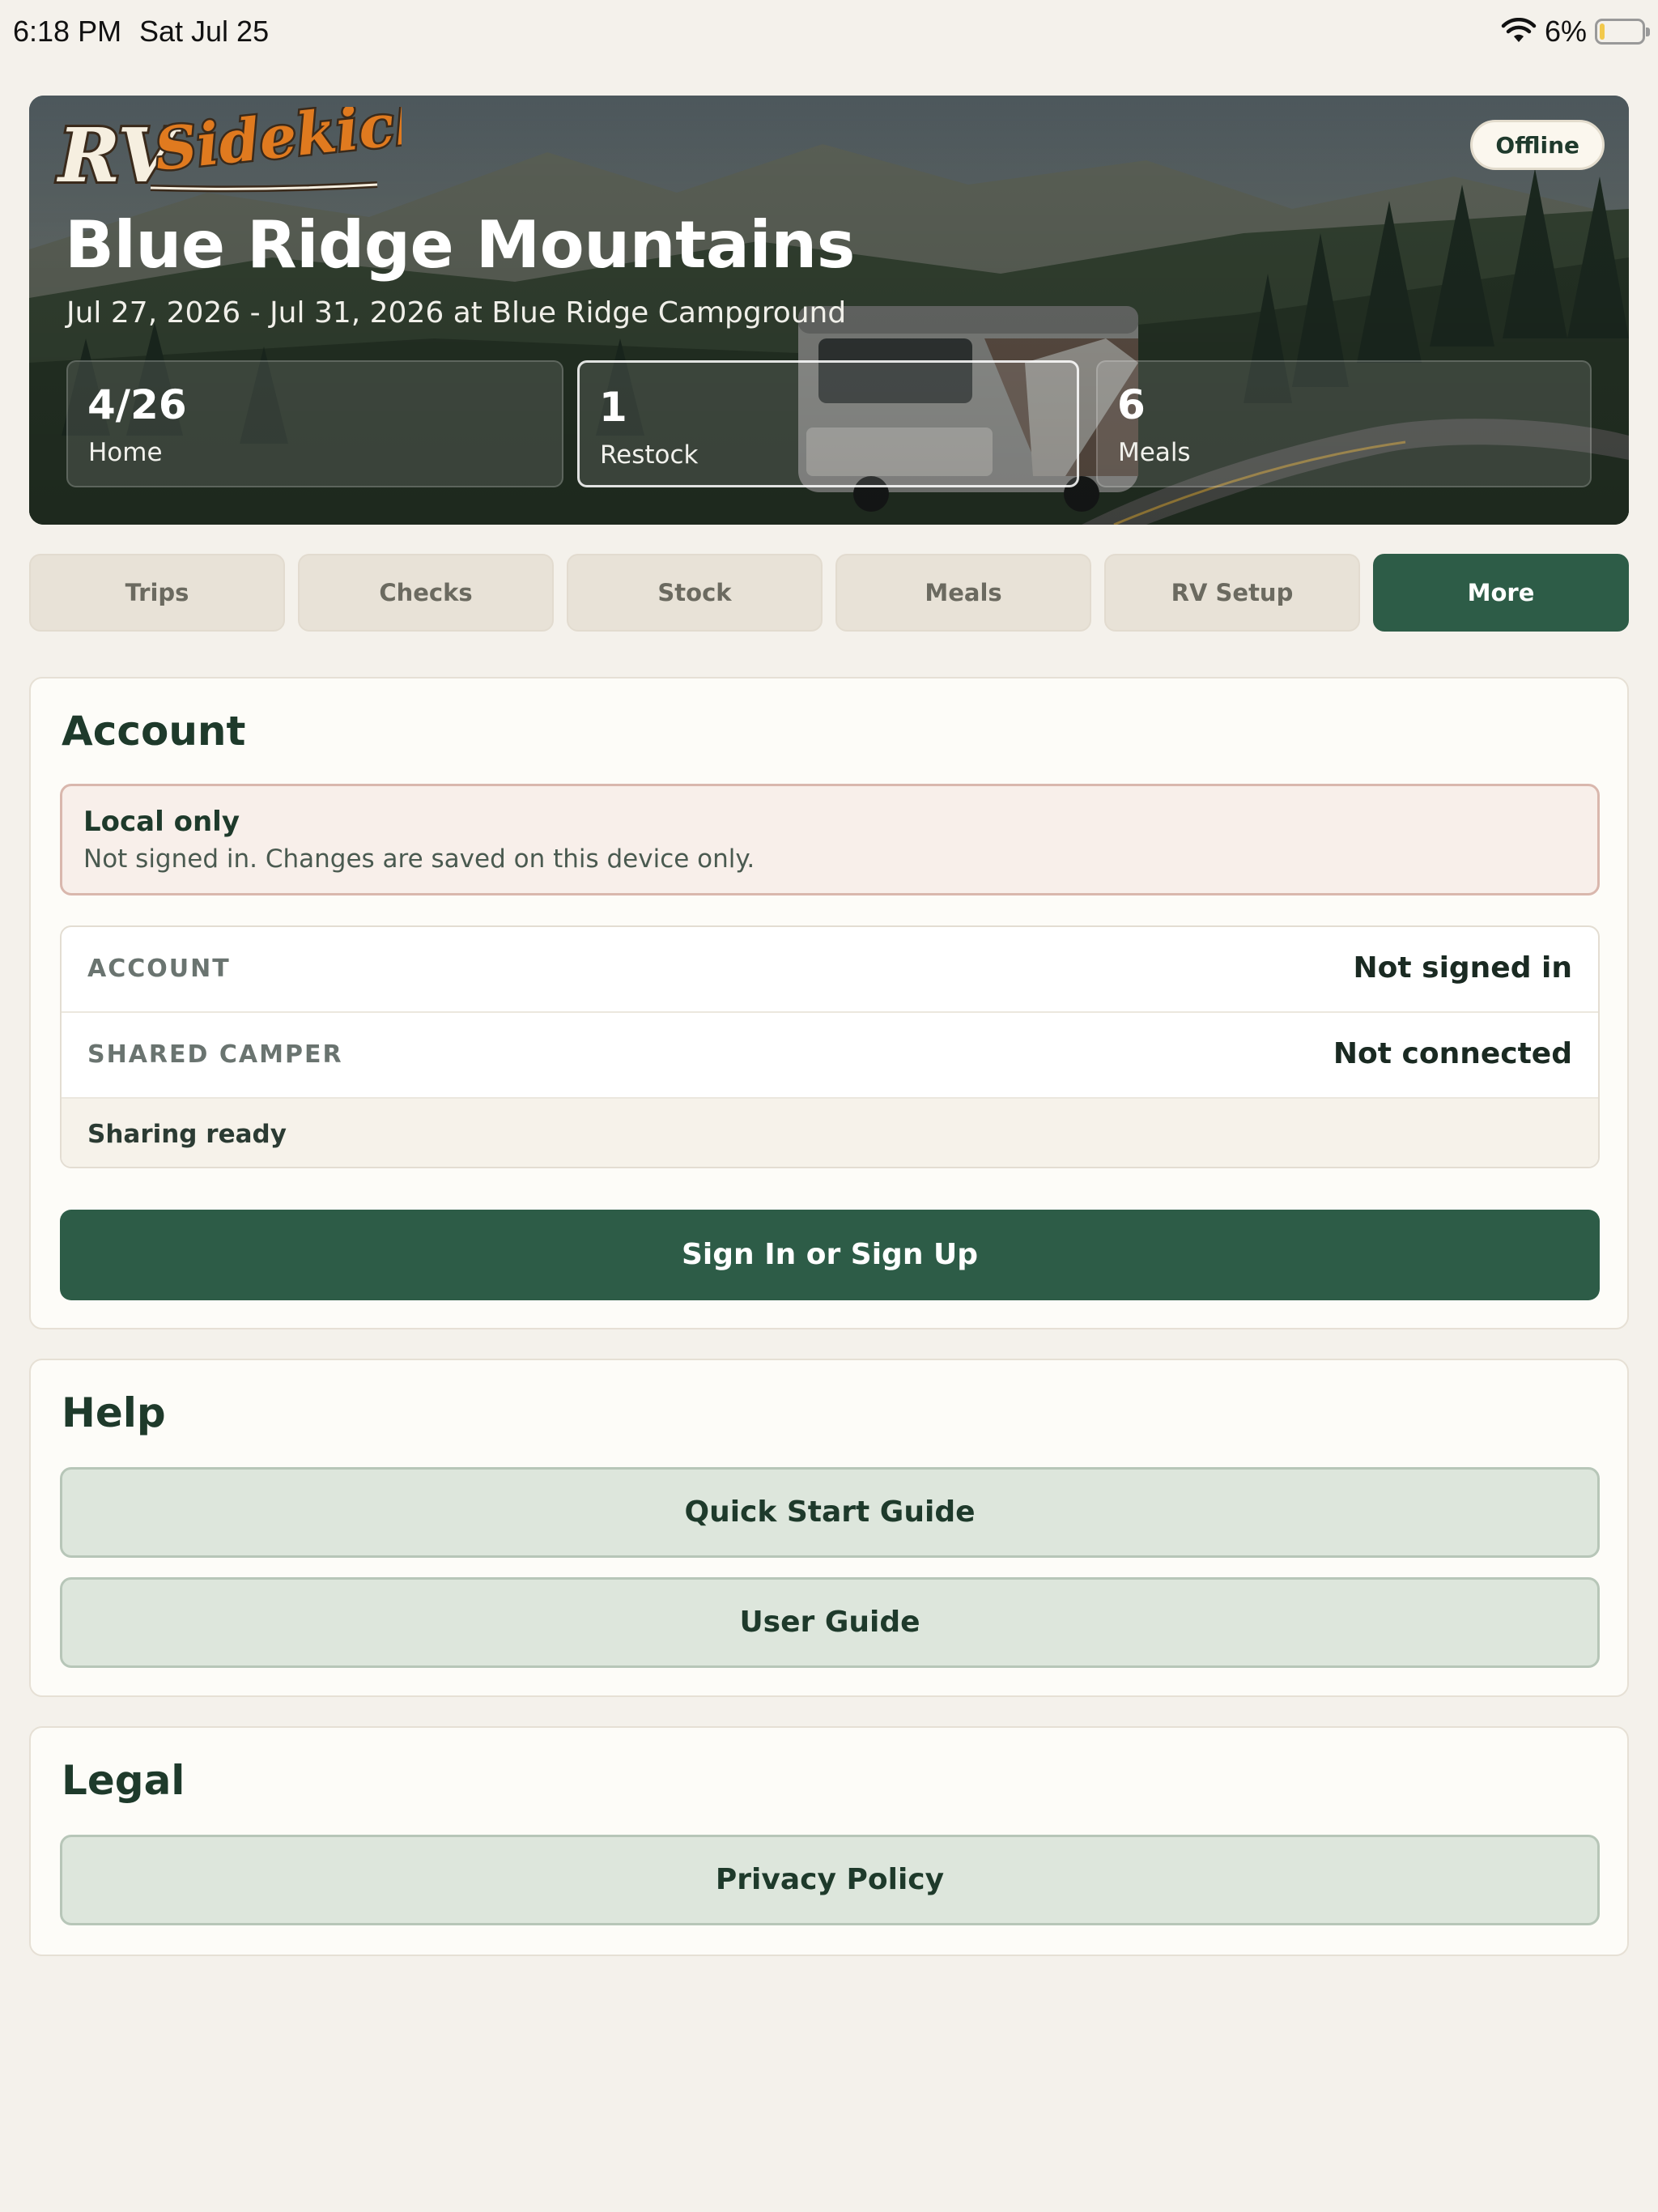 This screenshot has width=1658, height=2212. I want to click on section-title: Help, so click(114, 1413).